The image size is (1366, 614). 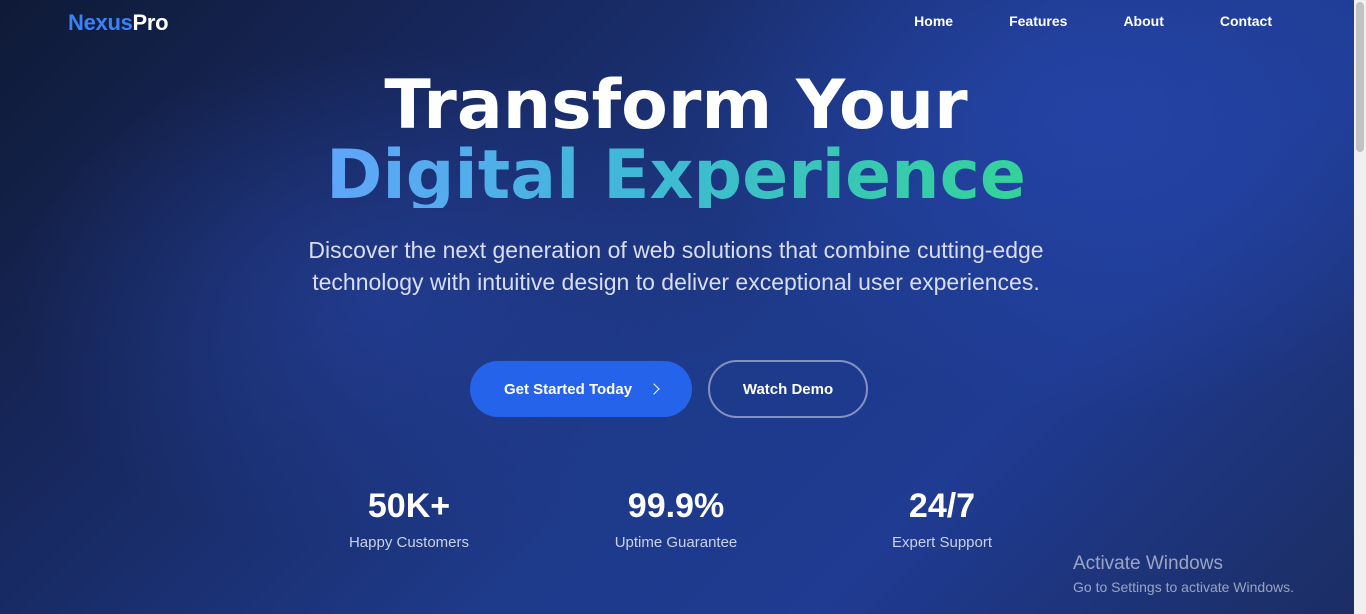 I want to click on stat-support: 24/7 Expert Support, so click(x=942, y=518).